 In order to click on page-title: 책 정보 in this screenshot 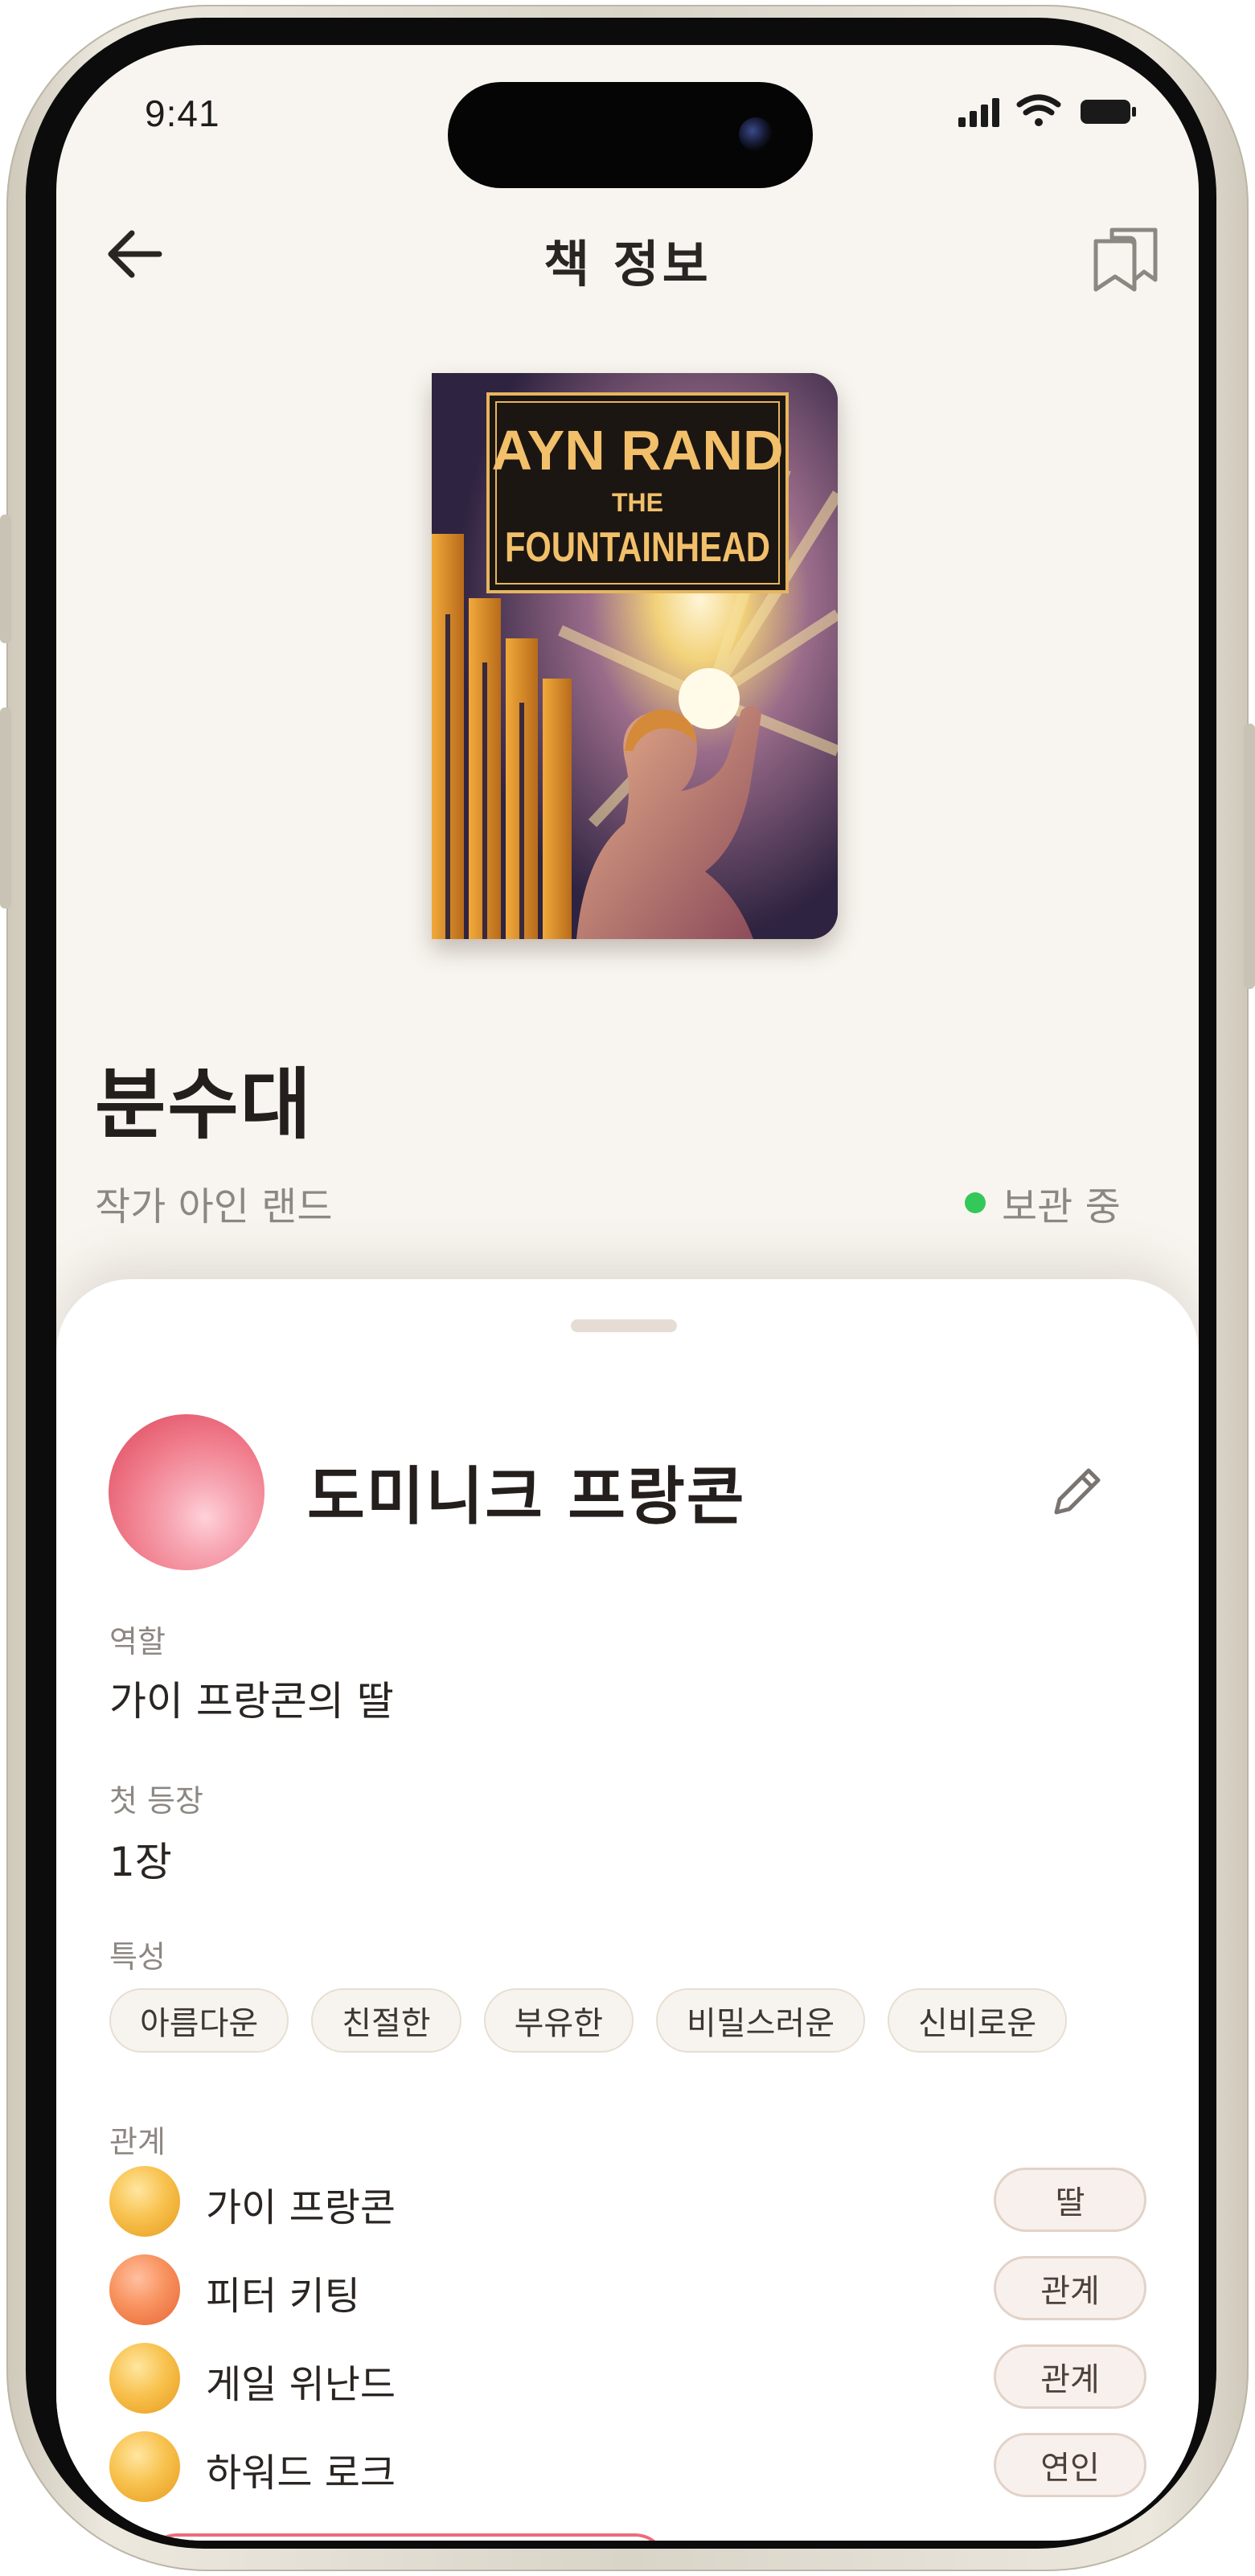, I will do `click(627, 264)`.